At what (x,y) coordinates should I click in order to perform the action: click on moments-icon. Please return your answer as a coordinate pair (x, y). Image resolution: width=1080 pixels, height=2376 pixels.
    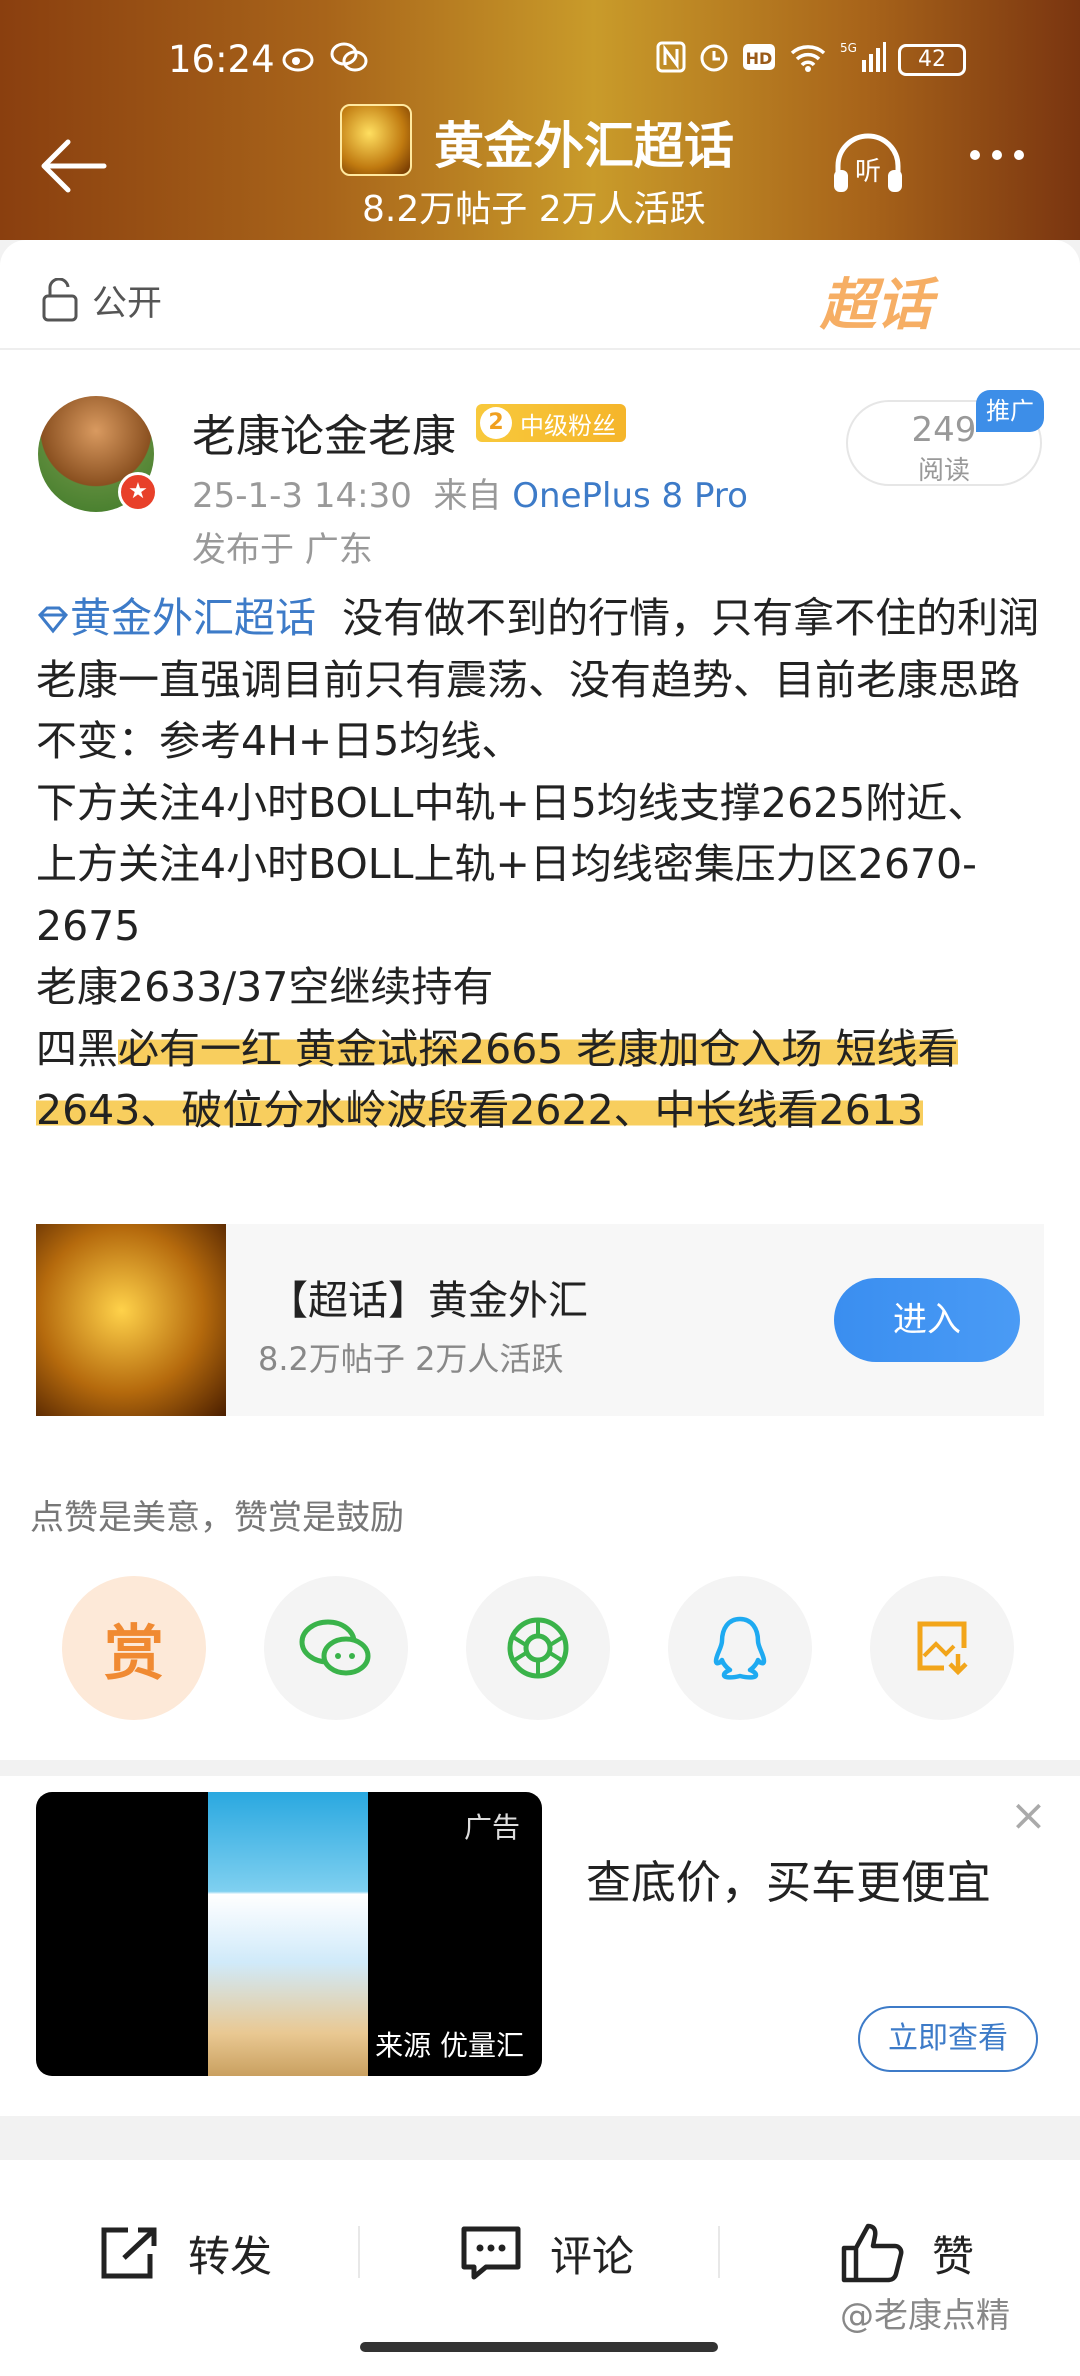
    Looking at the image, I should click on (538, 1648).